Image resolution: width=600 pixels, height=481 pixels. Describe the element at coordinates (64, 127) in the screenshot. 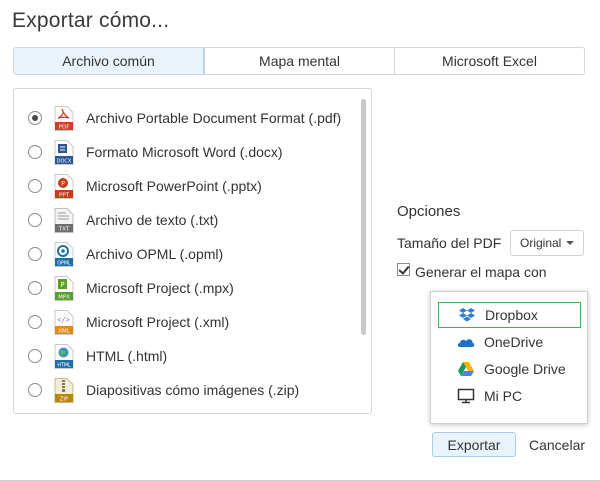

I see `pdf-badge-text: PDF` at that location.